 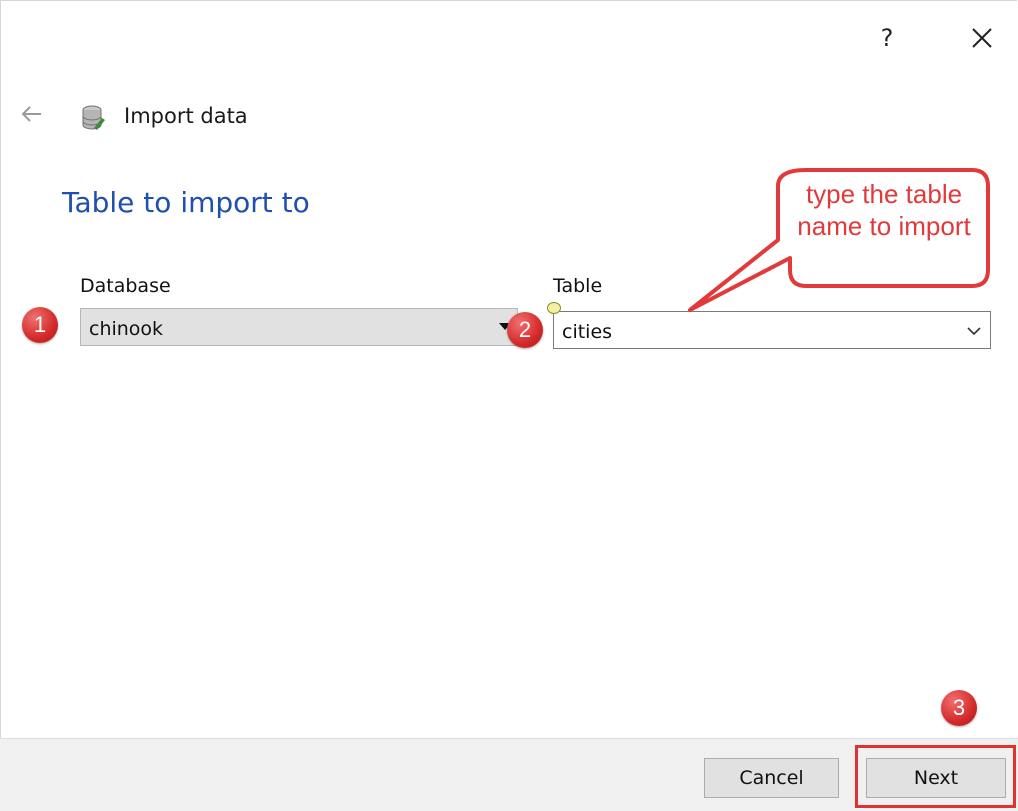 I want to click on step-badge-1: 1, so click(x=40, y=325).